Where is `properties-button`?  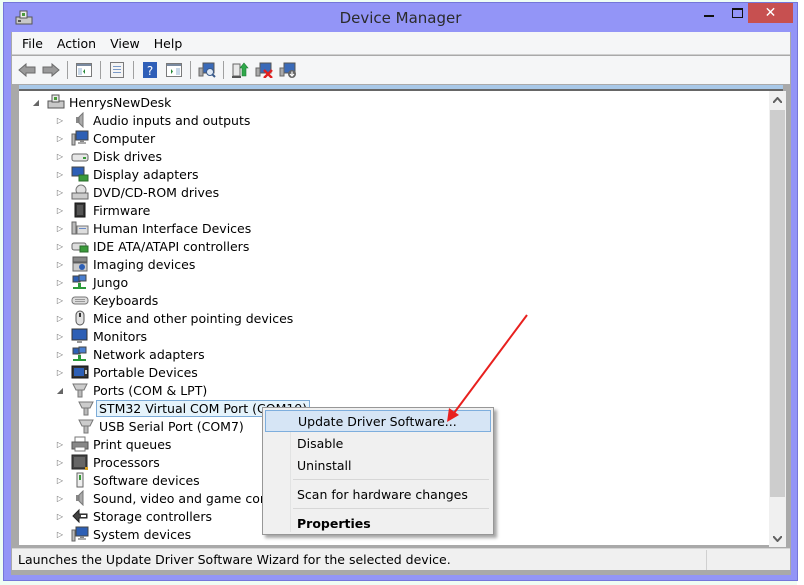 properties-button is located at coordinates (117, 70).